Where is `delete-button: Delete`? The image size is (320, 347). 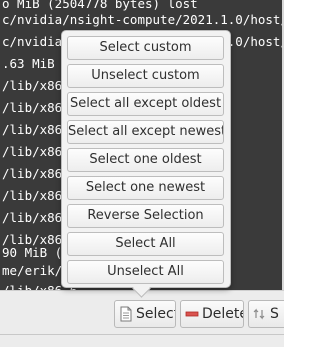 delete-button: Delete is located at coordinates (212, 314).